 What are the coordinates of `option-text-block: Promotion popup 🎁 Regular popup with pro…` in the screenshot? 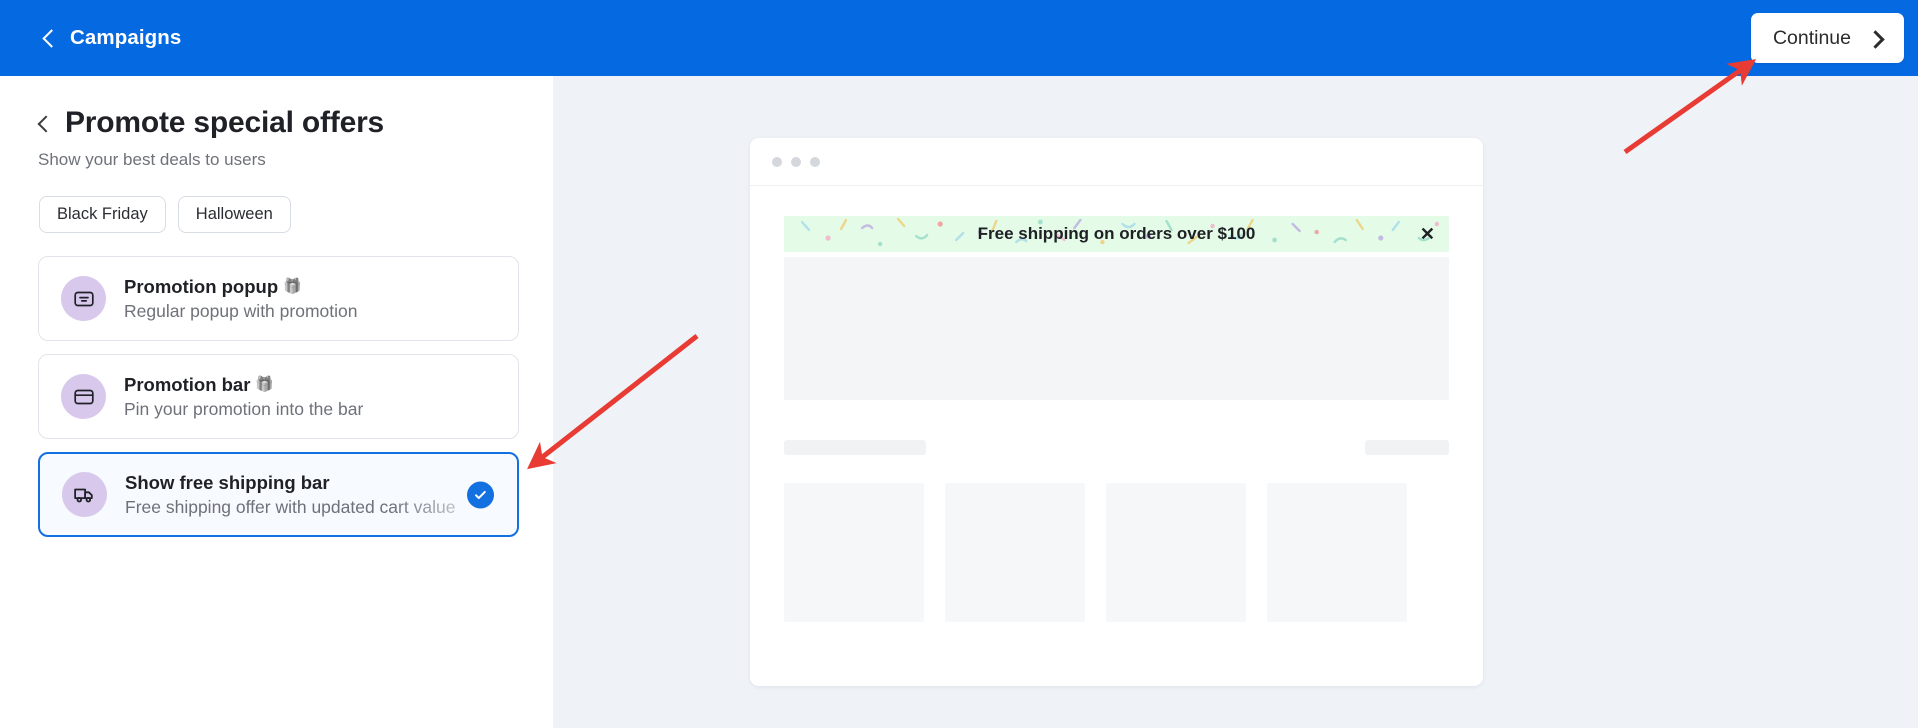 It's located at (321, 299).